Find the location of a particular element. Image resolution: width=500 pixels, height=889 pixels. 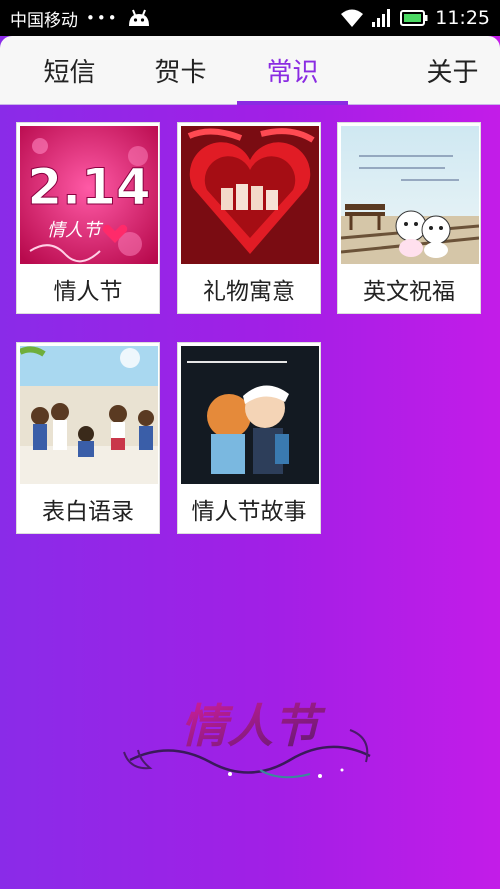

wifi-icon is located at coordinates (352, 18).